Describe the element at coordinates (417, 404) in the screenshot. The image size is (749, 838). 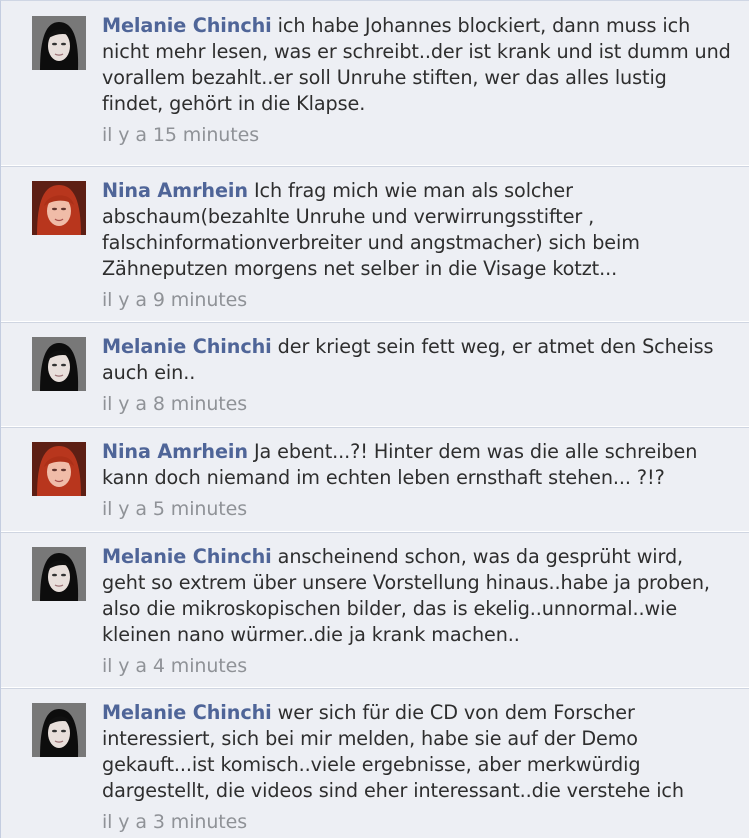
I see `comment-timestamp: il y a 8 minutes` at that location.